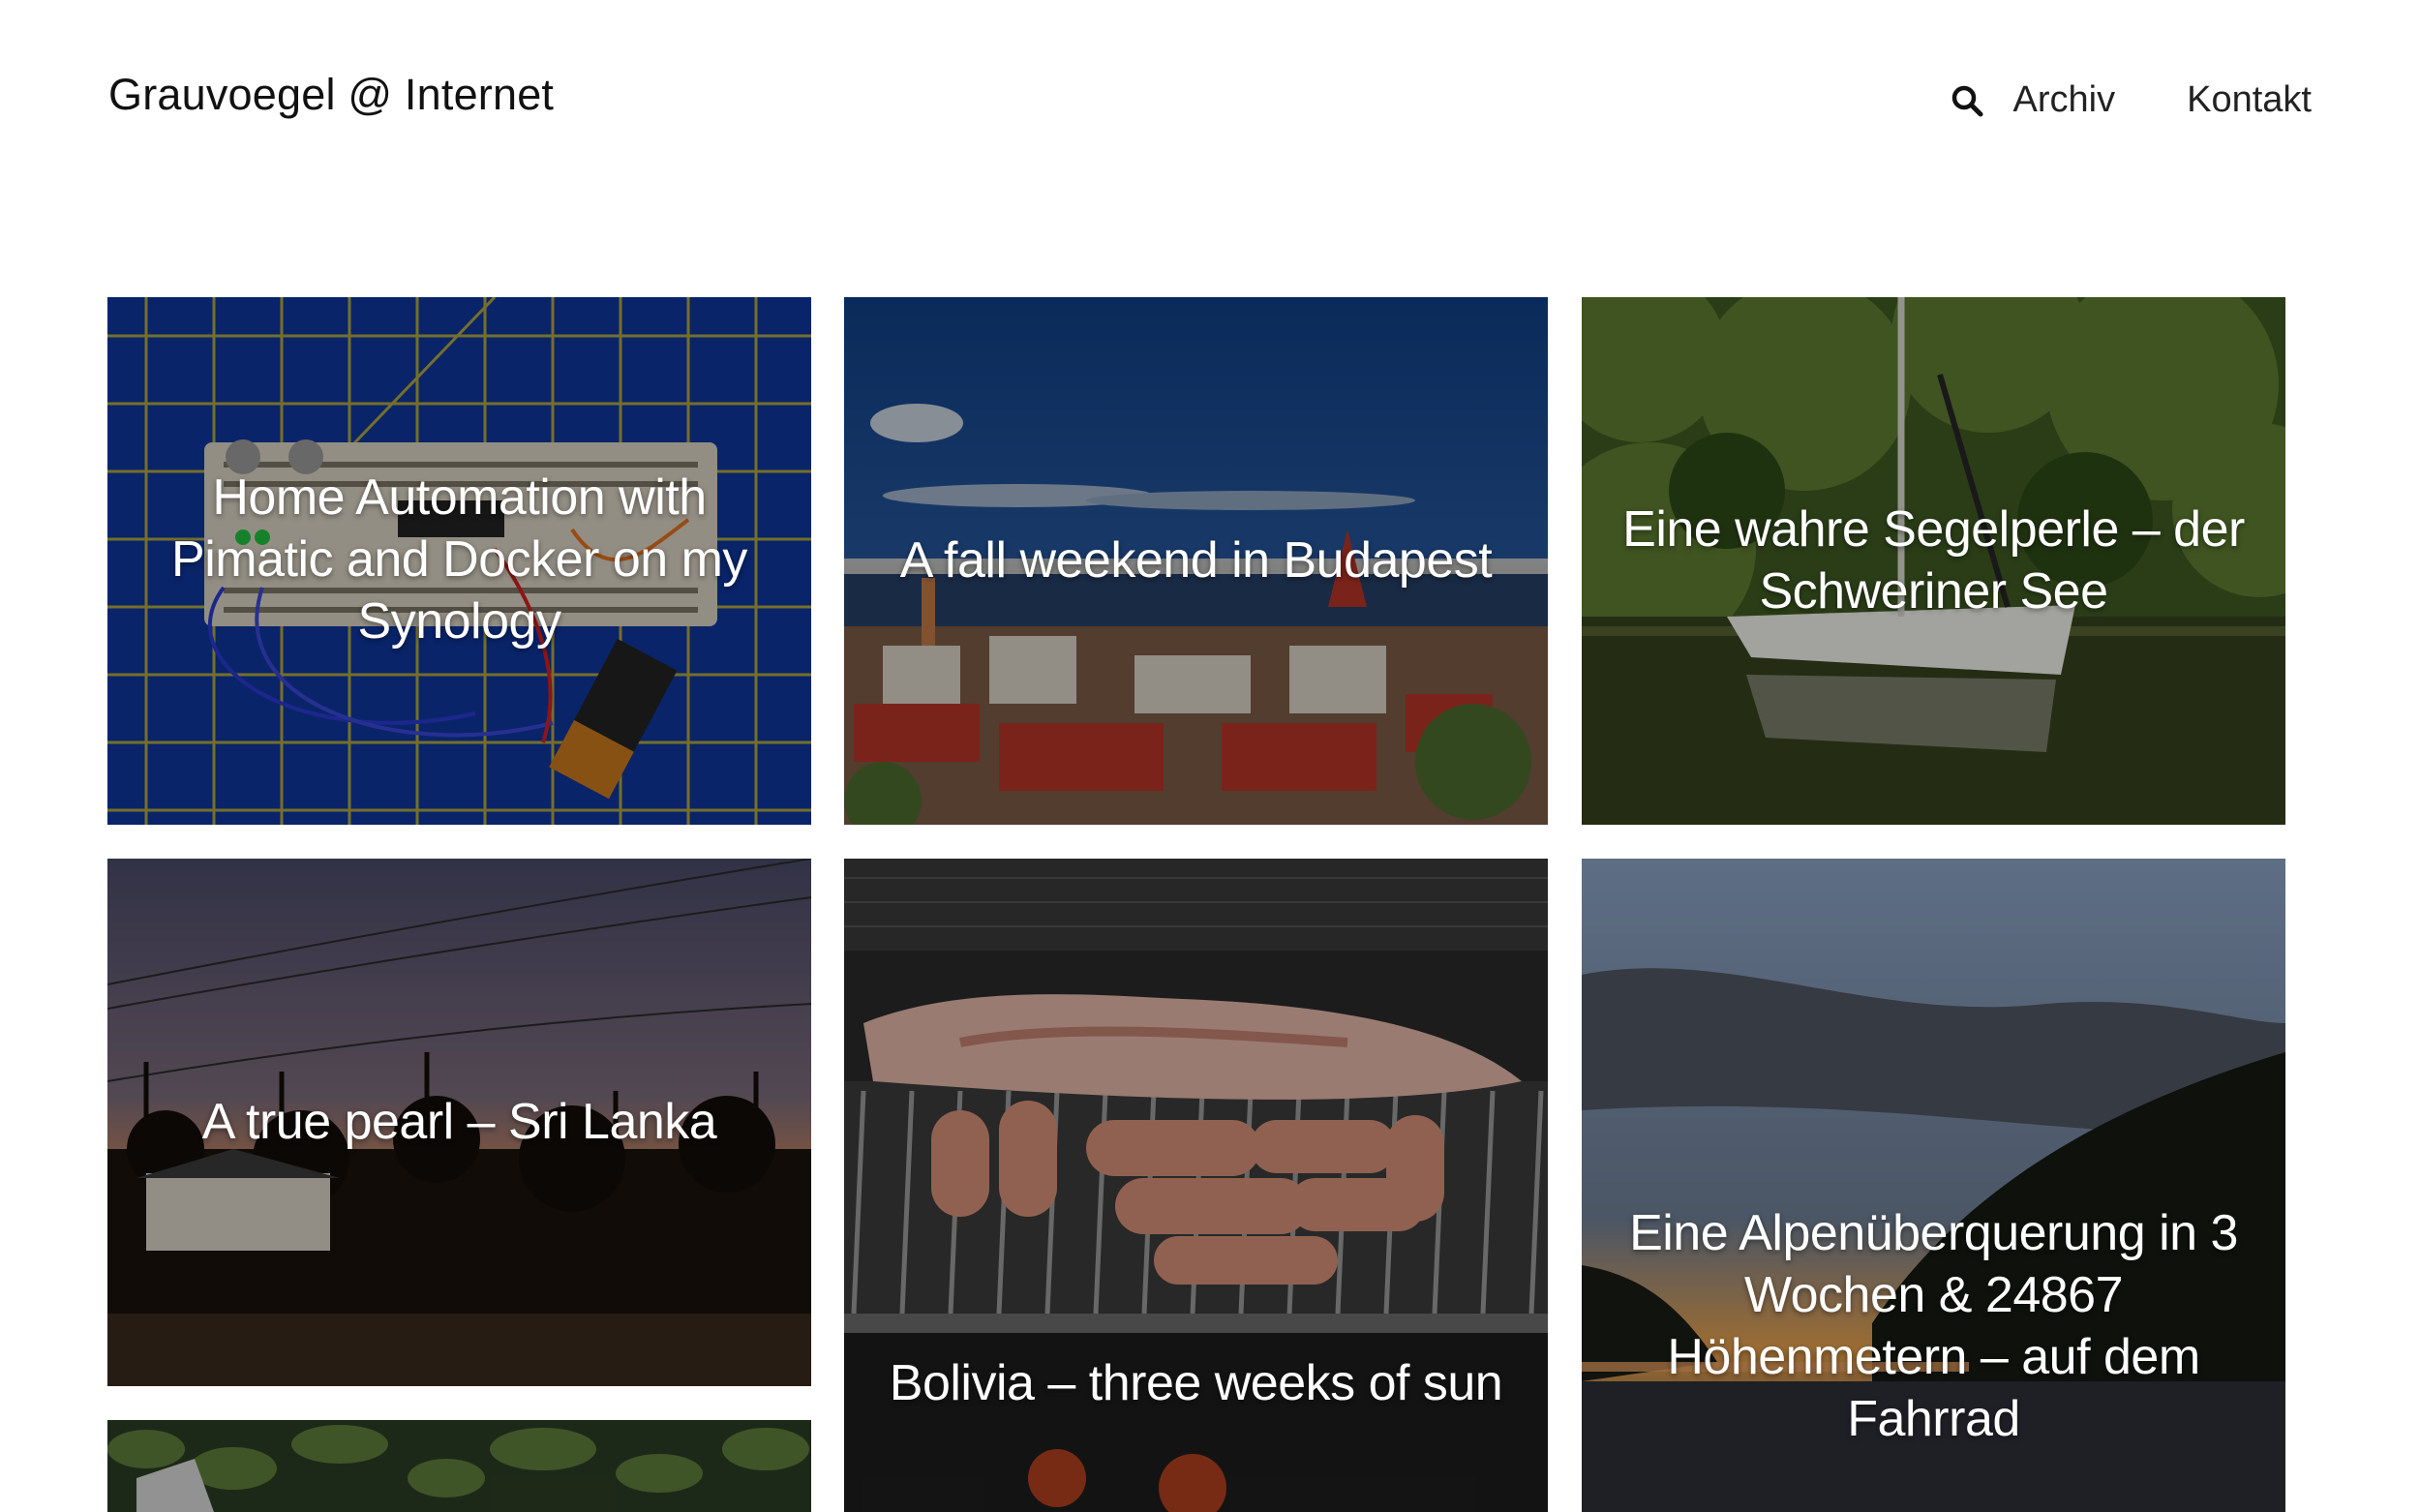 This screenshot has height=1512, width=2420. I want to click on post-title: Bolivia – three weeks of sun, so click(1196, 1383).